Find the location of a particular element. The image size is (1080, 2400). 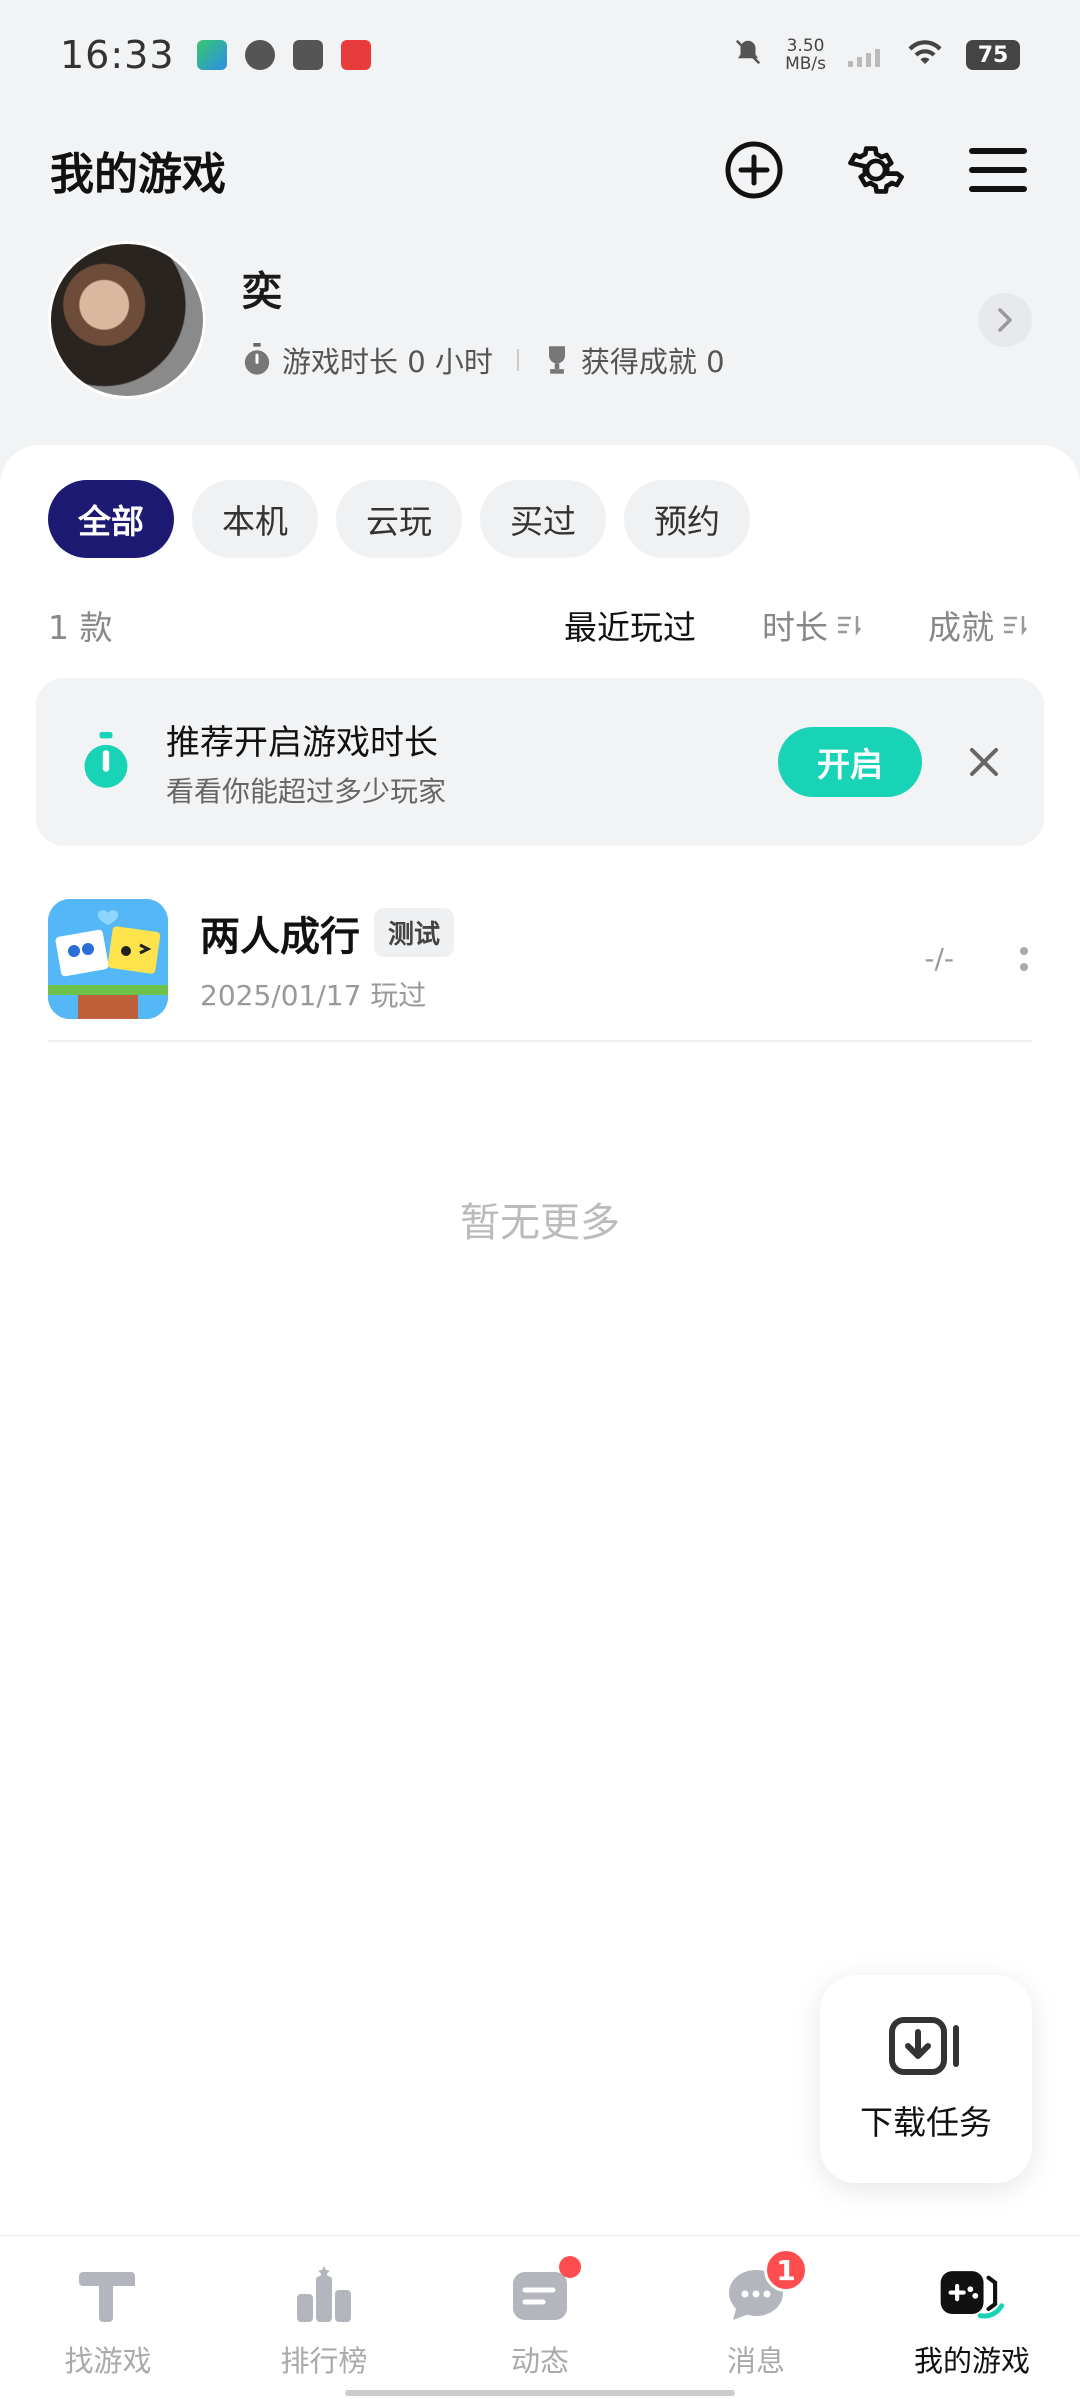

sort-achievements: 成就 is located at coordinates (978, 625).